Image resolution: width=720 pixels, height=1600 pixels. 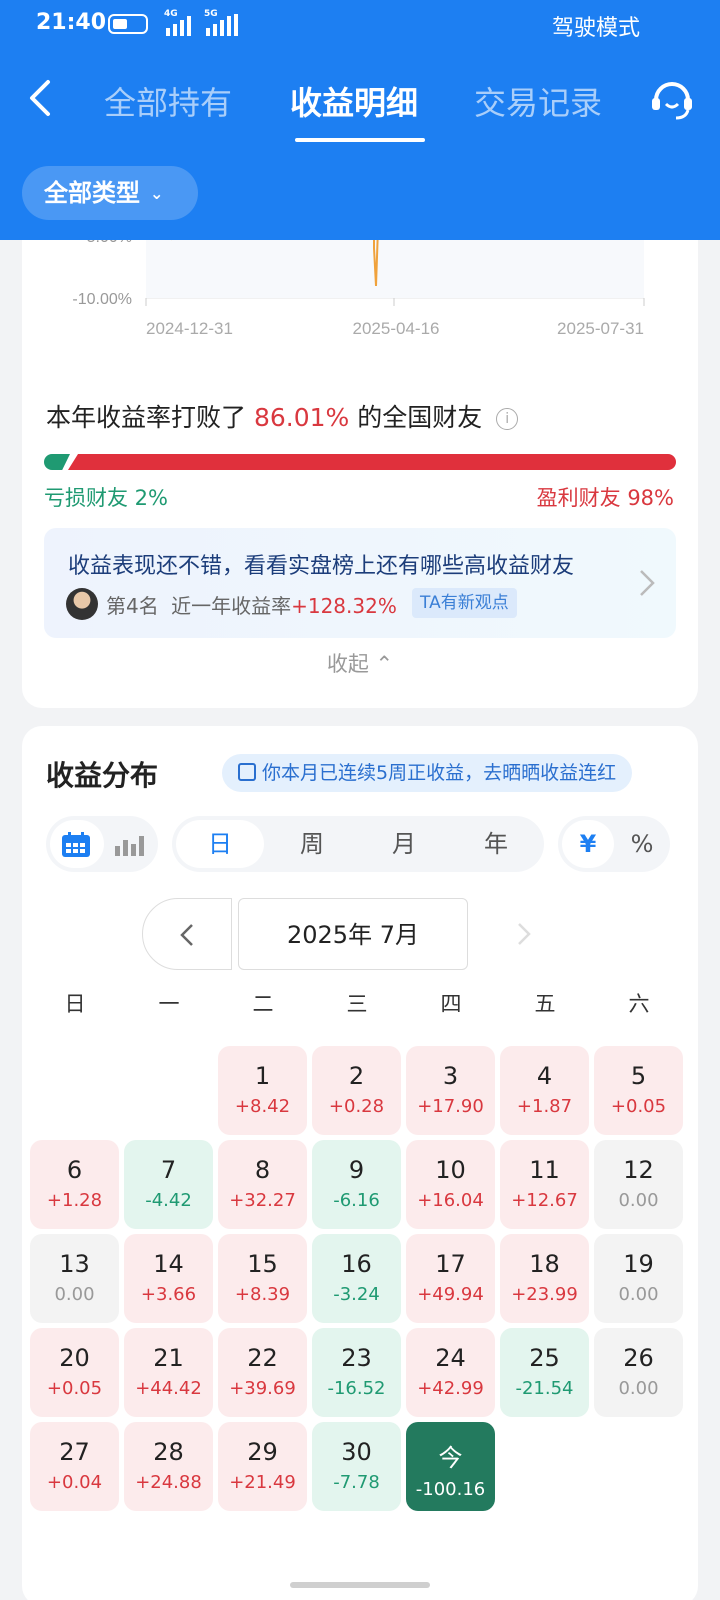 I want to click on customer-service-icon, so click(x=672, y=98).